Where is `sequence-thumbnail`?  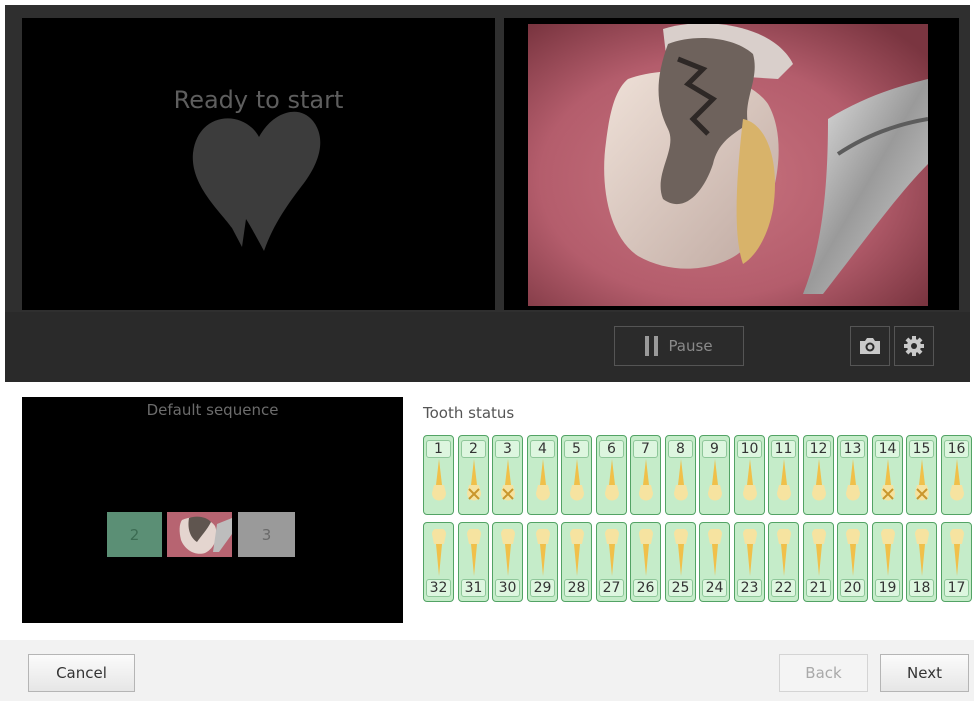 sequence-thumbnail is located at coordinates (199, 534).